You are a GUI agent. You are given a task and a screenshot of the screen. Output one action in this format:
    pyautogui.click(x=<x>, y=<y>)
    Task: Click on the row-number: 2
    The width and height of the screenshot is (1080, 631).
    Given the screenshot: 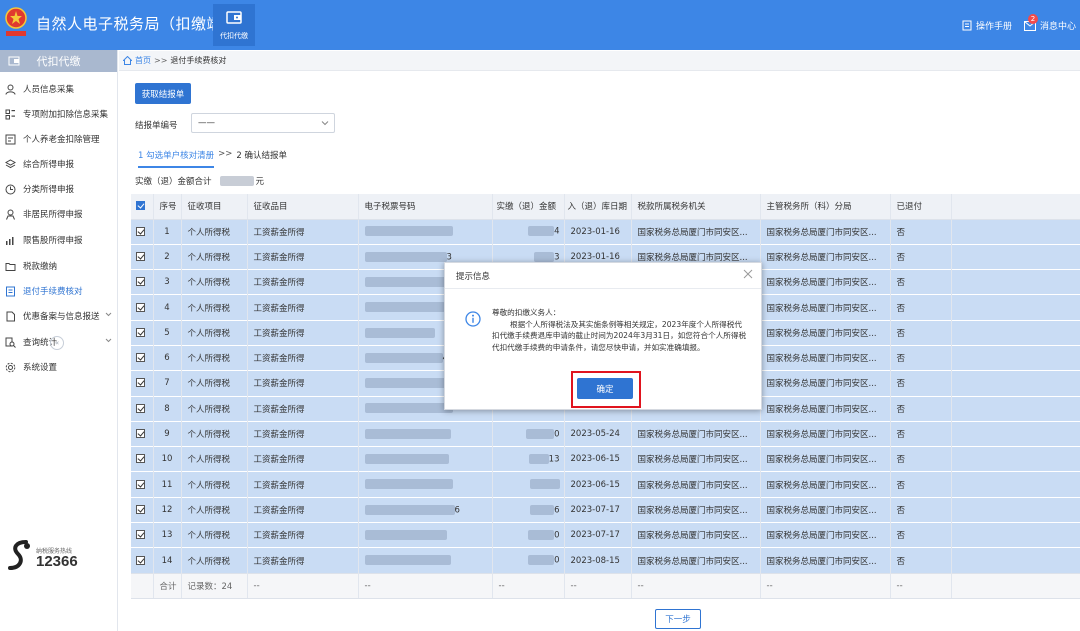 What is the action you would take?
    pyautogui.click(x=167, y=257)
    